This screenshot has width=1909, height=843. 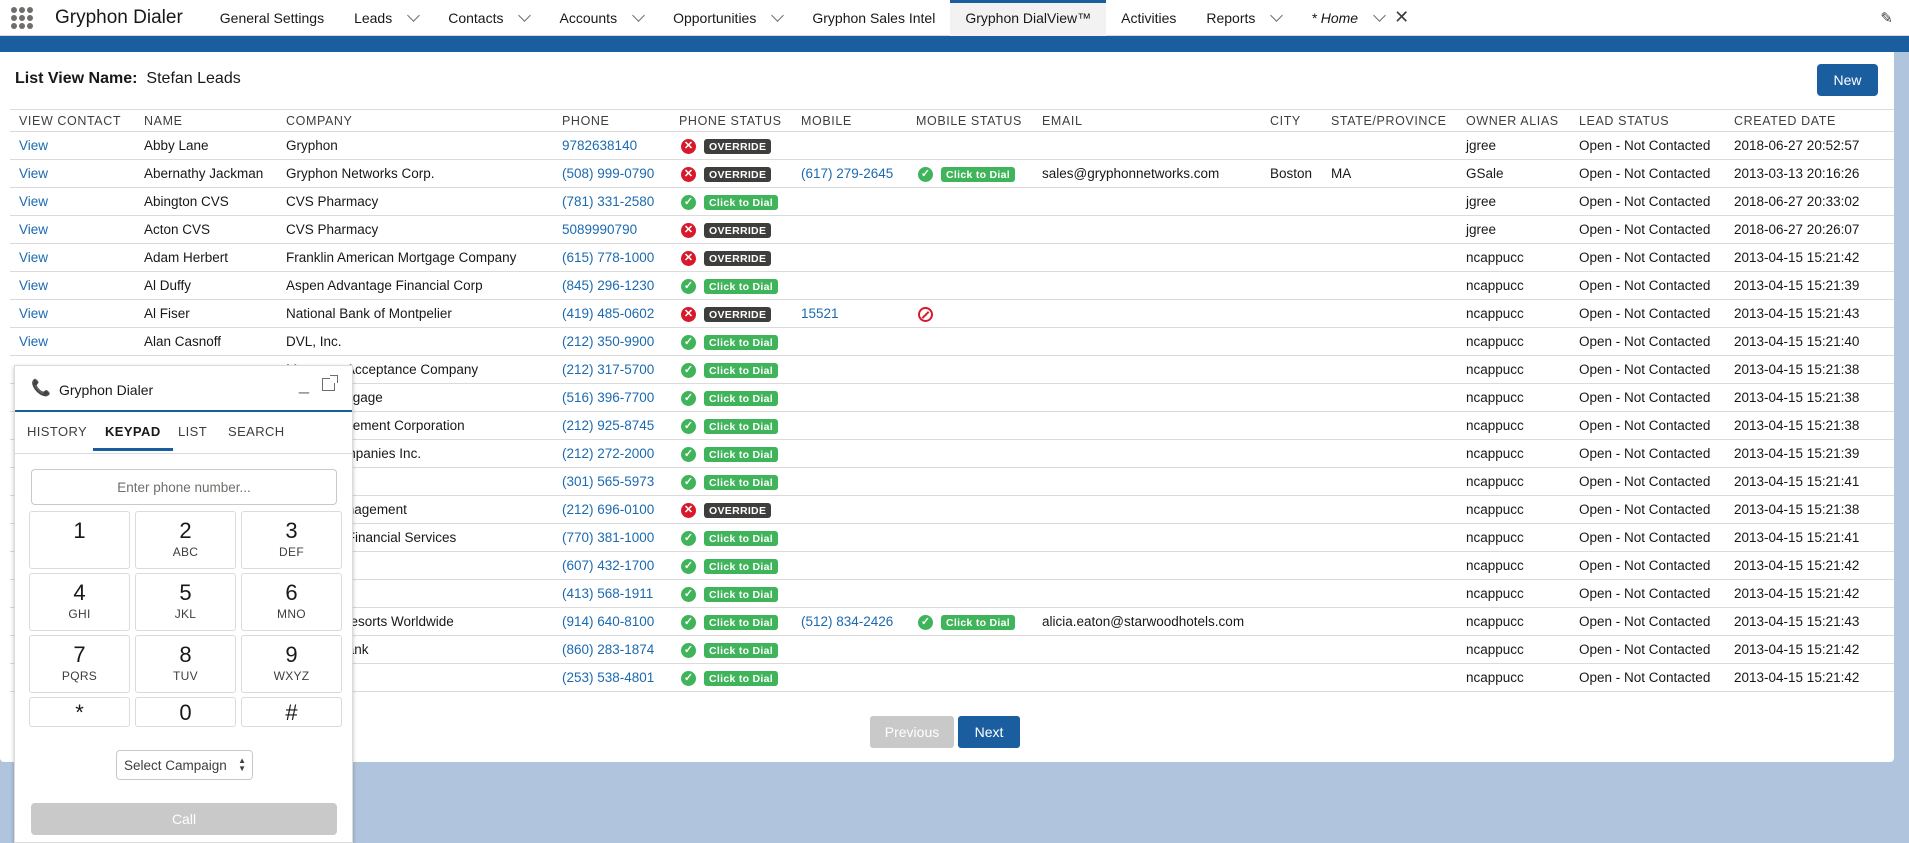 I want to click on keypad-key-star: *, so click(x=79, y=712).